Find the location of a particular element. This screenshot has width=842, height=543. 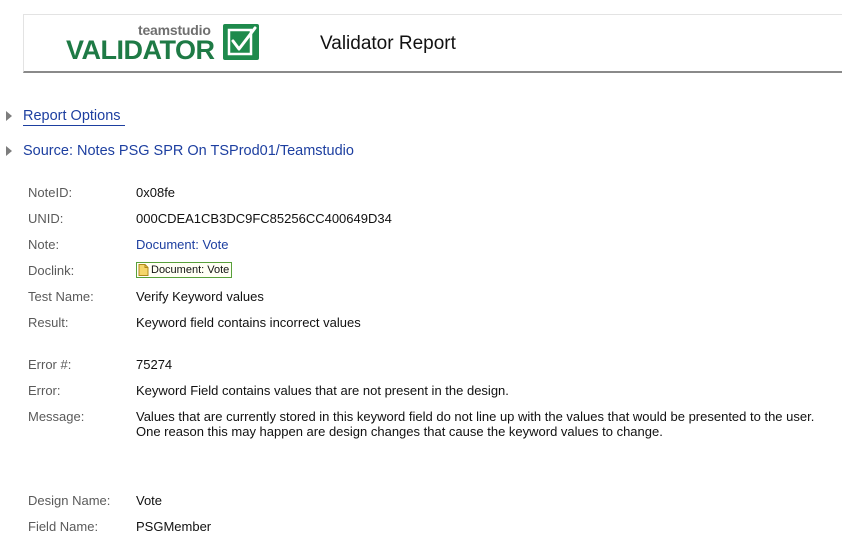

message-label: Message: is located at coordinates (56, 416).